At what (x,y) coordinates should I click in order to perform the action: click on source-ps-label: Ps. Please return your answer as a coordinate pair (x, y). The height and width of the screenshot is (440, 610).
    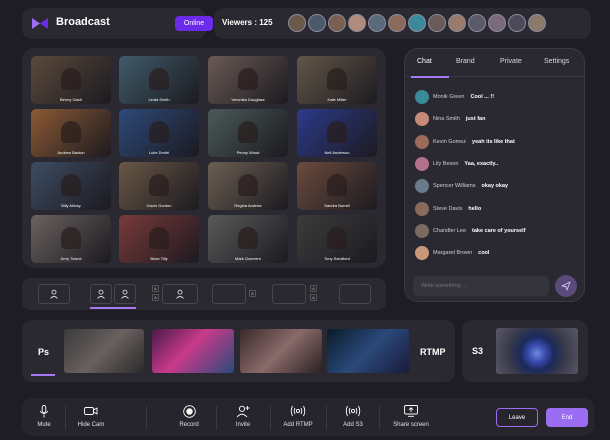
    Looking at the image, I should click on (43, 352).